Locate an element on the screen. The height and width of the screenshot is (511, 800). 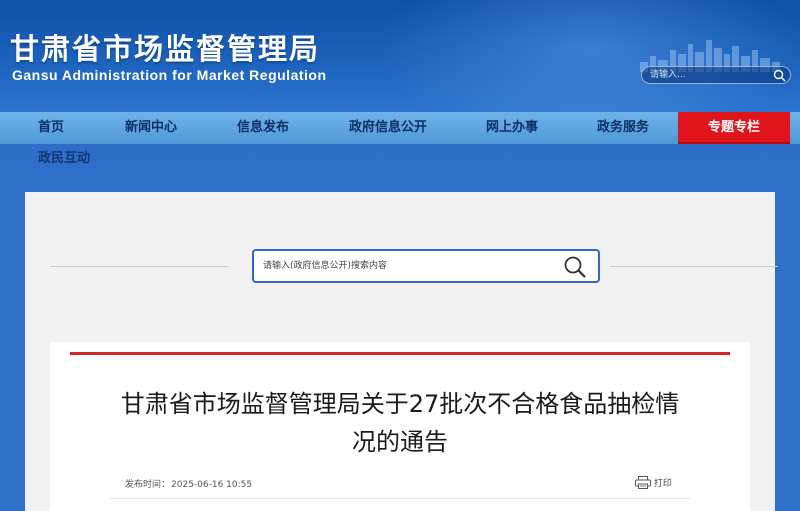
publish-time: 2025-06-16 10:55 is located at coordinates (212, 485).